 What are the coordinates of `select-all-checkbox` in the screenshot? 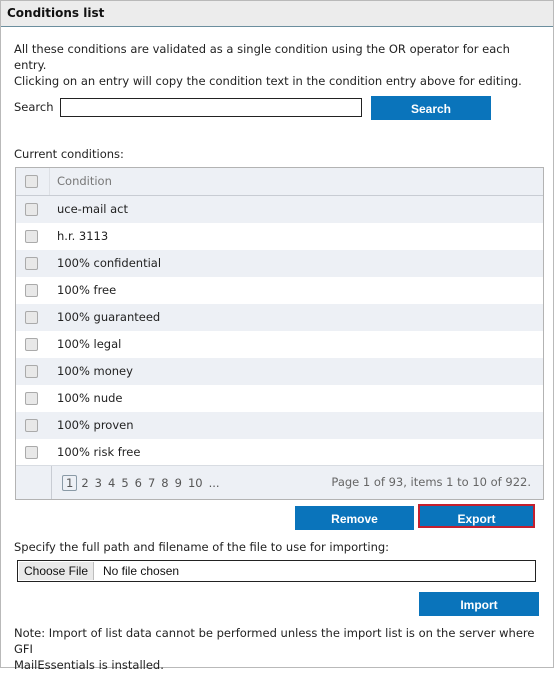 It's located at (31, 181).